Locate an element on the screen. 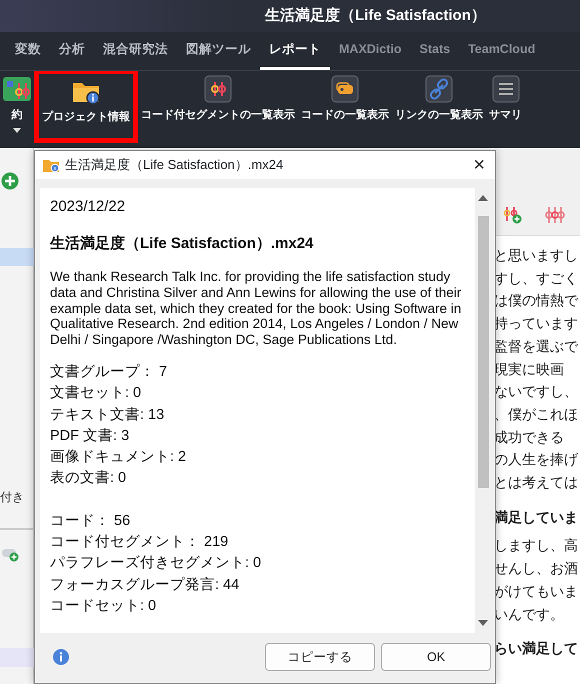 Image resolution: width=580 pixels, height=684 pixels. statistic-text: 表の文書: 0 is located at coordinates (89, 478).